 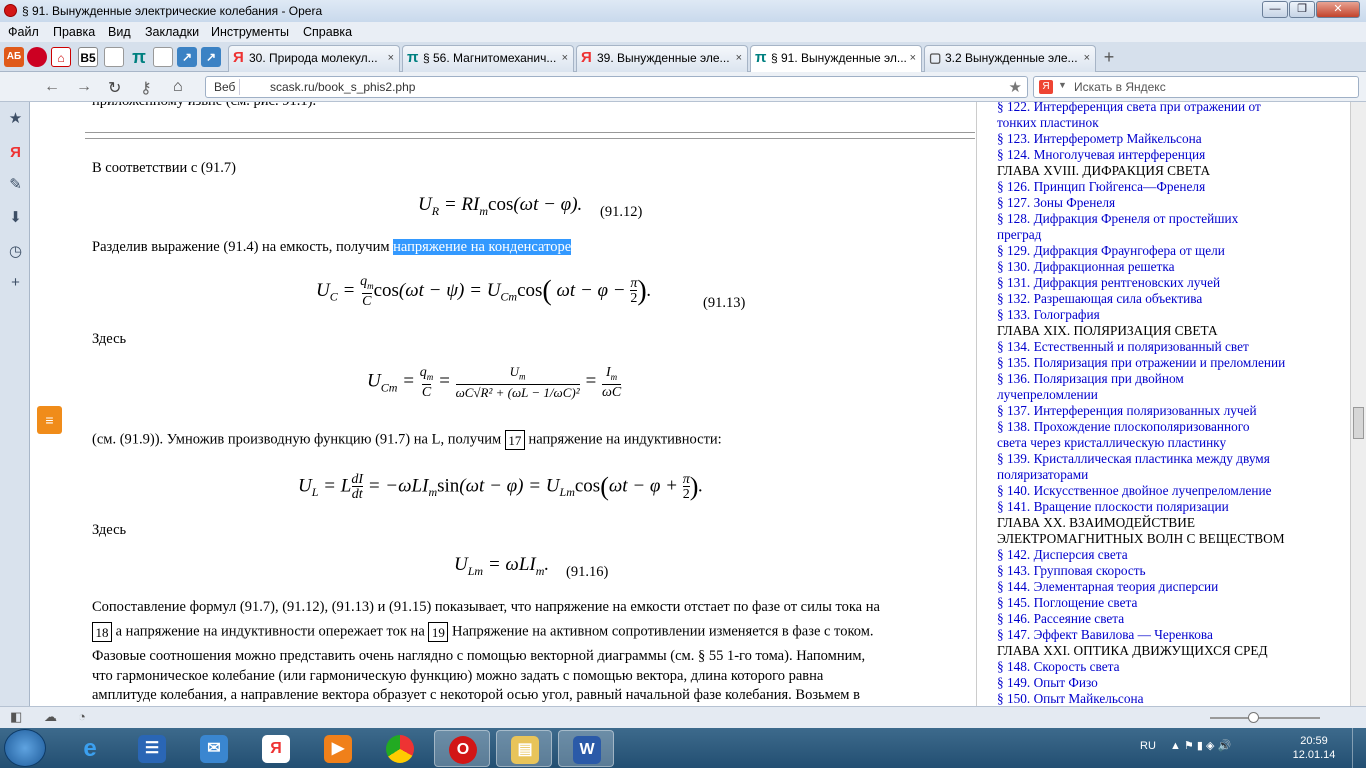 What do you see at coordinates (462, 748) in the screenshot?
I see `taskbar-opera: O` at bounding box center [462, 748].